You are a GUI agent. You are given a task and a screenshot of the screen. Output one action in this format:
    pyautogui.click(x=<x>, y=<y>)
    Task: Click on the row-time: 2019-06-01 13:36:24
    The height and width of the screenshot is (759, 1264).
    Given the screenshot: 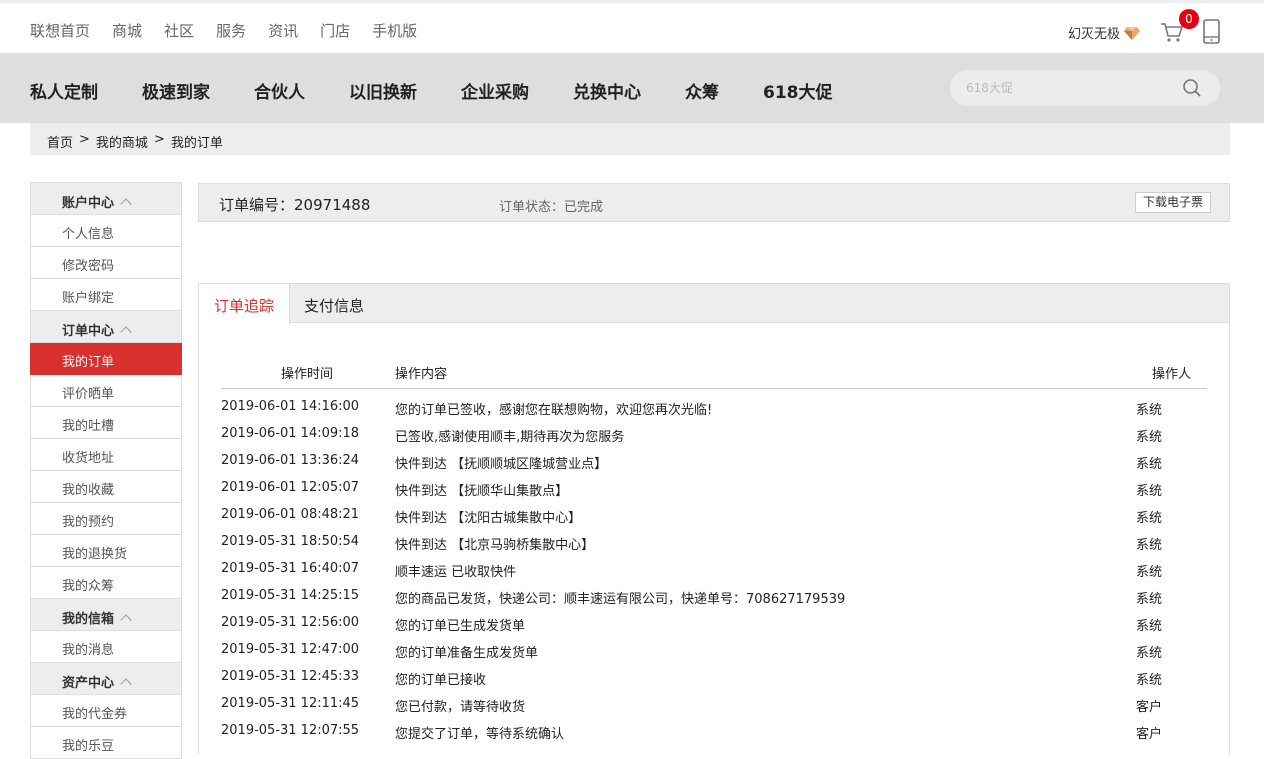 What is the action you would take?
    pyautogui.click(x=290, y=460)
    